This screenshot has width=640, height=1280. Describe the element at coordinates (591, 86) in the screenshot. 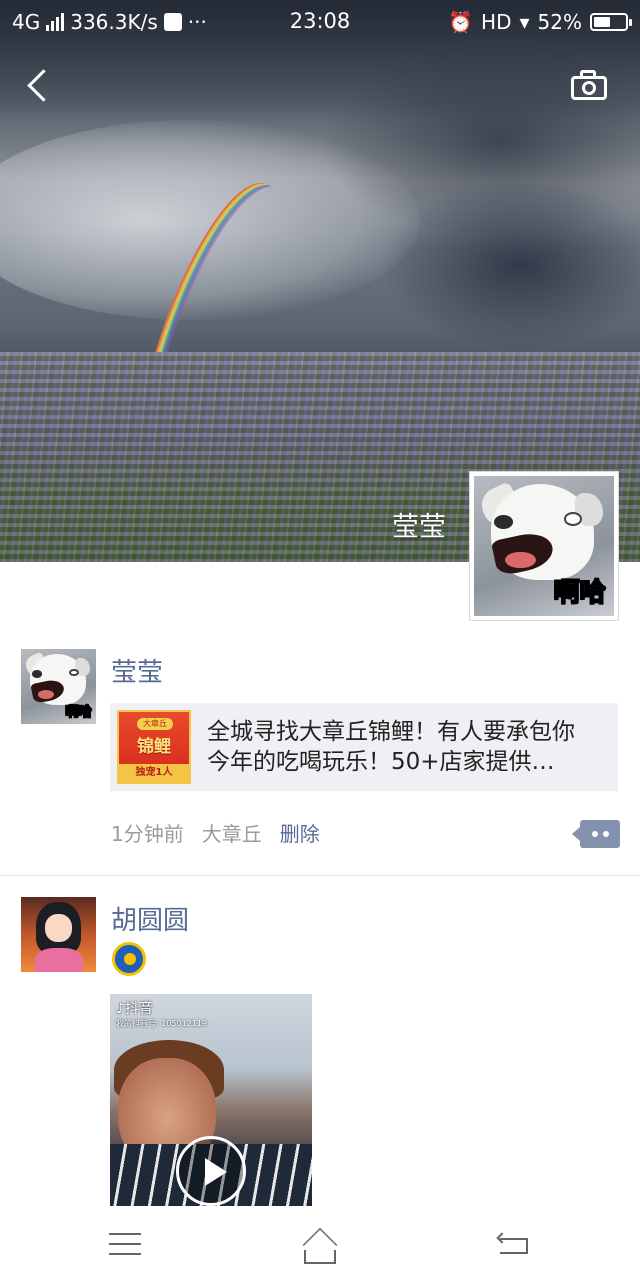

I see `camera-icon` at that location.